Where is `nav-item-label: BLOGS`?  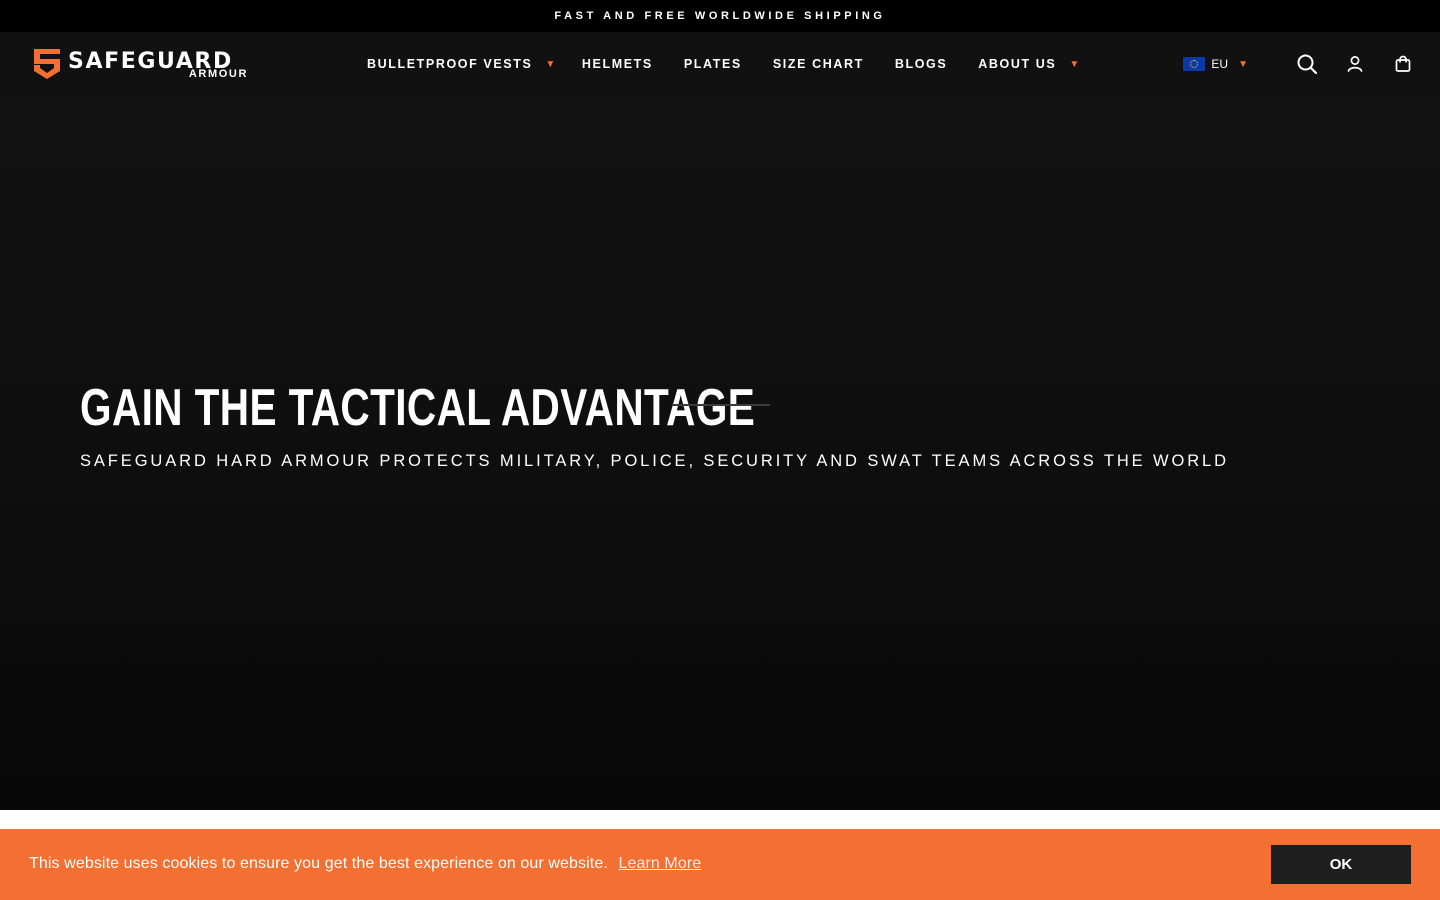
nav-item-label: BLOGS is located at coordinates (921, 64).